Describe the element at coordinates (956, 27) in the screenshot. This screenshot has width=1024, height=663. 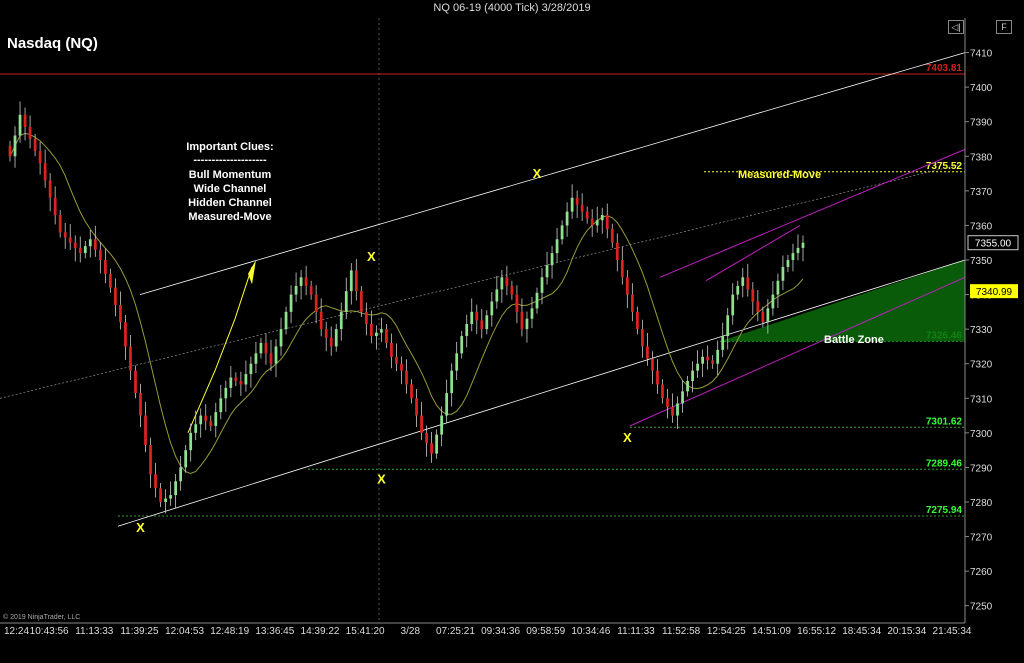
I see `collapse-panel-icon: ◁|` at that location.